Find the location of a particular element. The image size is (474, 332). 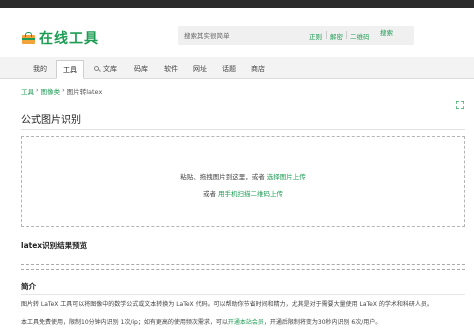

search-option-decrypt: 解密 is located at coordinates (336, 36).